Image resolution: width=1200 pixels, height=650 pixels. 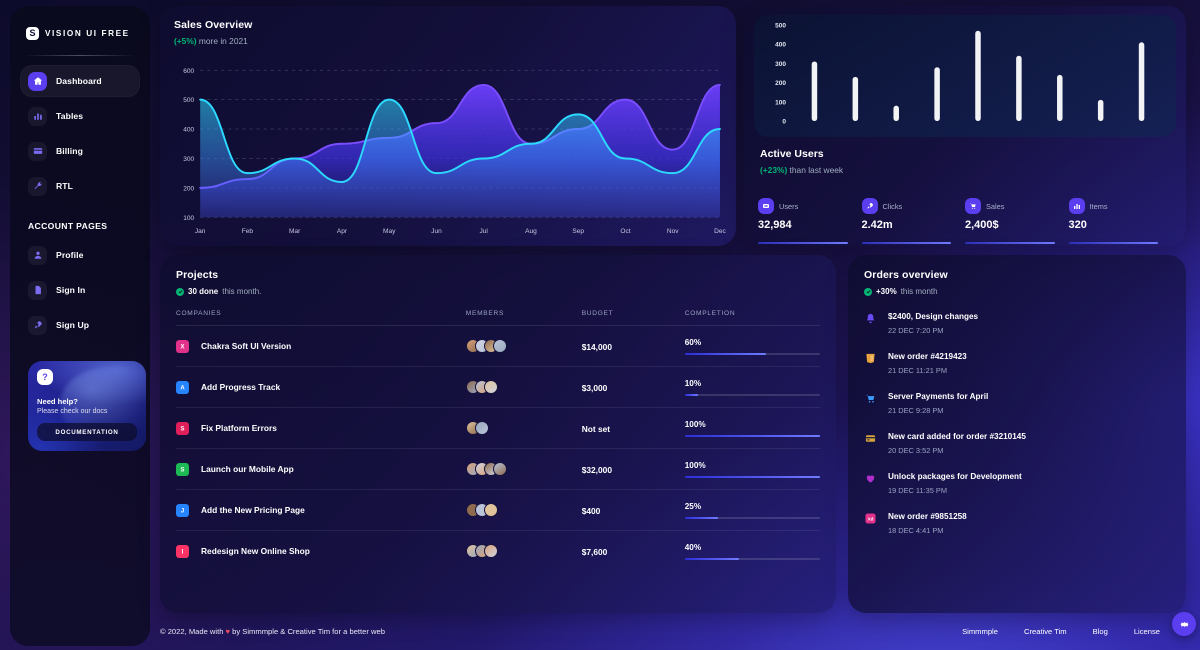 What do you see at coordinates (80, 81) in the screenshot?
I see `sidebar-item-dashboard: Dashboard` at bounding box center [80, 81].